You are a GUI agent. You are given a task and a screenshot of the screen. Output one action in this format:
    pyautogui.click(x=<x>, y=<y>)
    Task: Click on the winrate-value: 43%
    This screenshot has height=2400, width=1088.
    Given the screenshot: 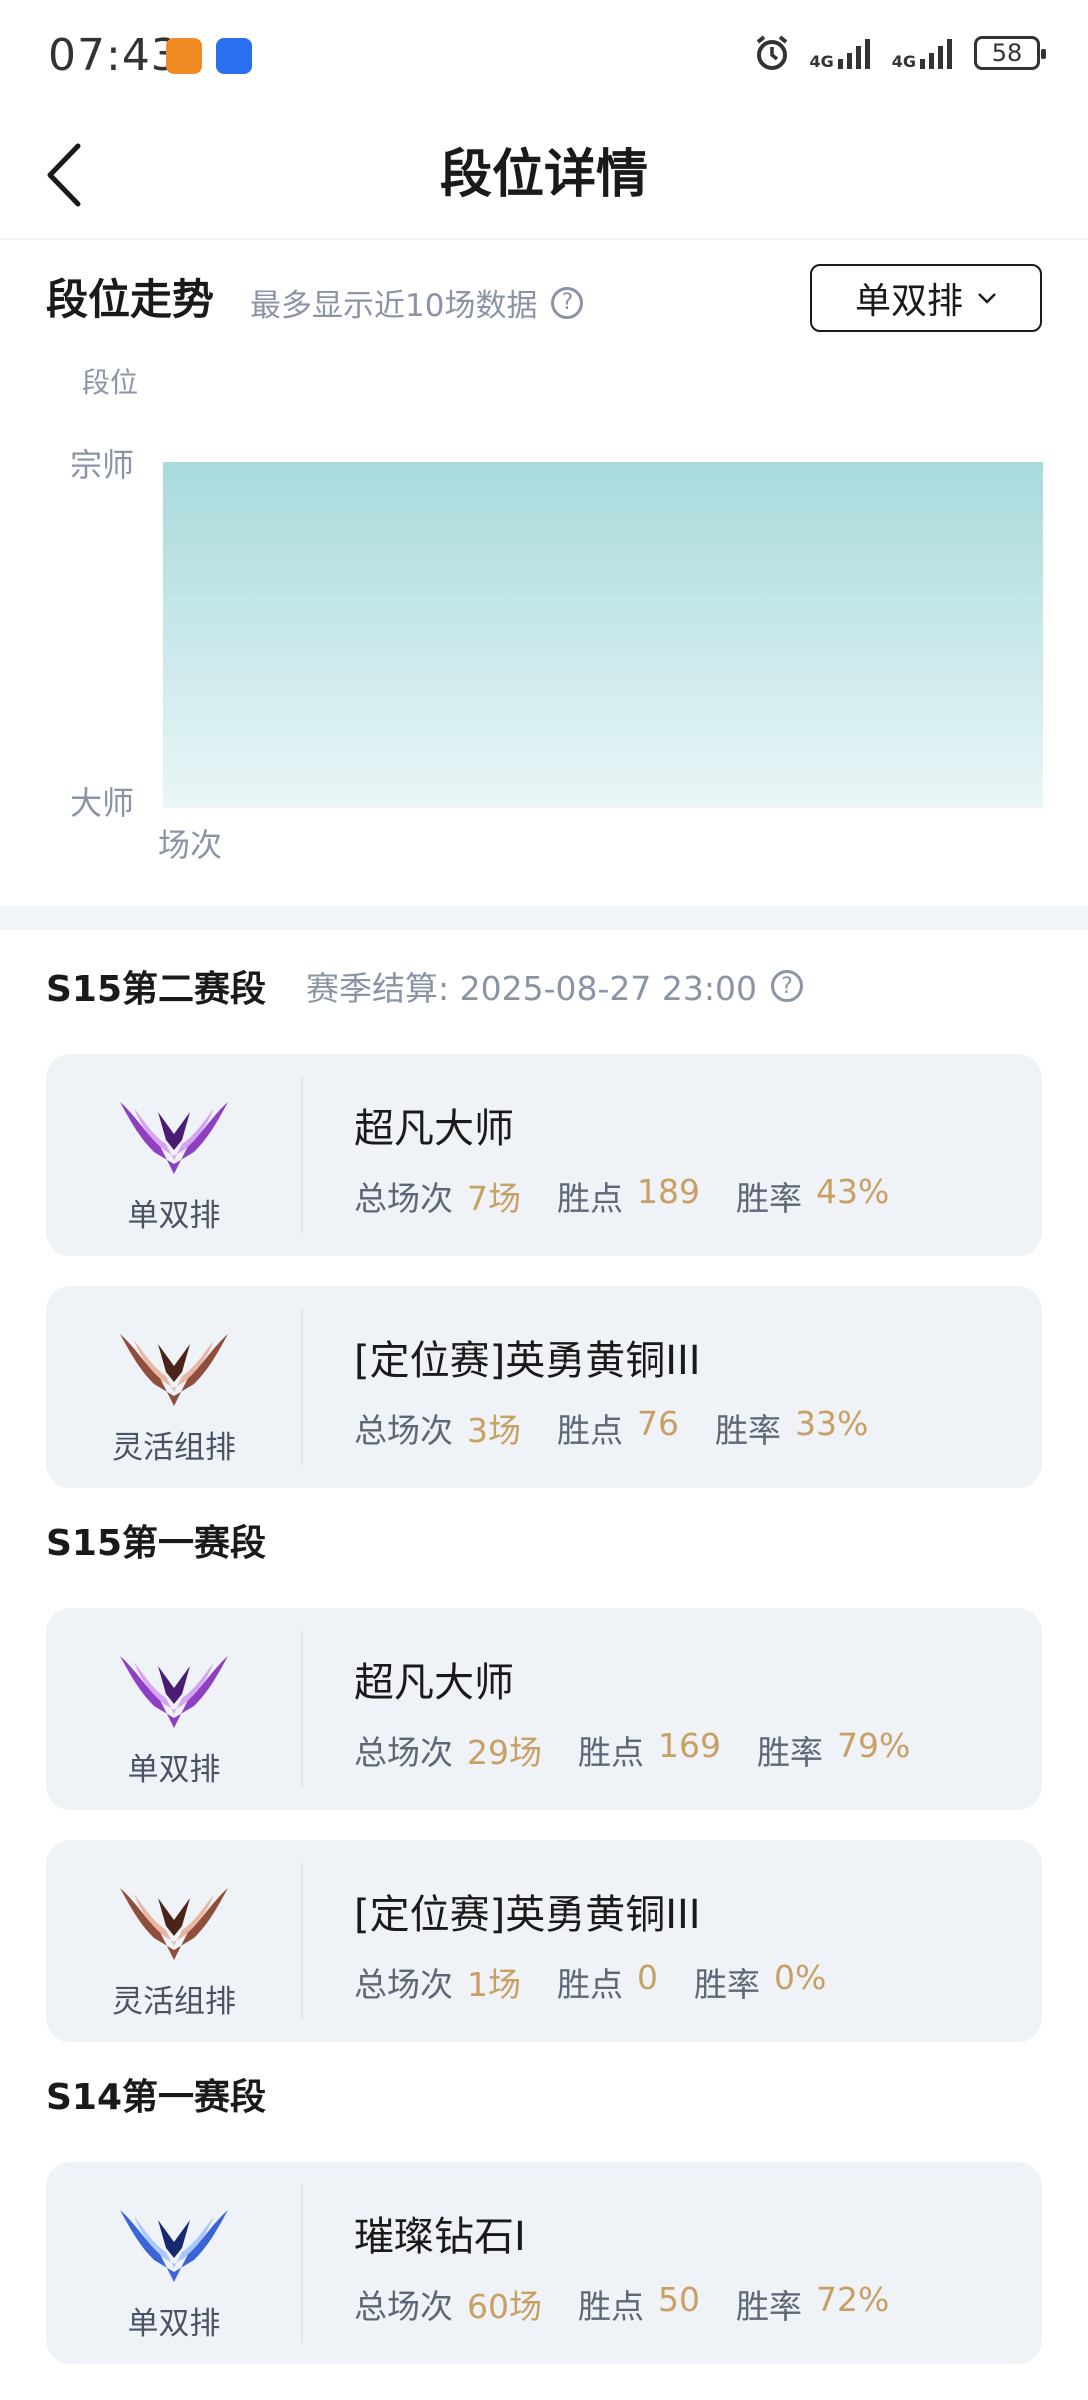 What is the action you would take?
    pyautogui.click(x=853, y=1191)
    